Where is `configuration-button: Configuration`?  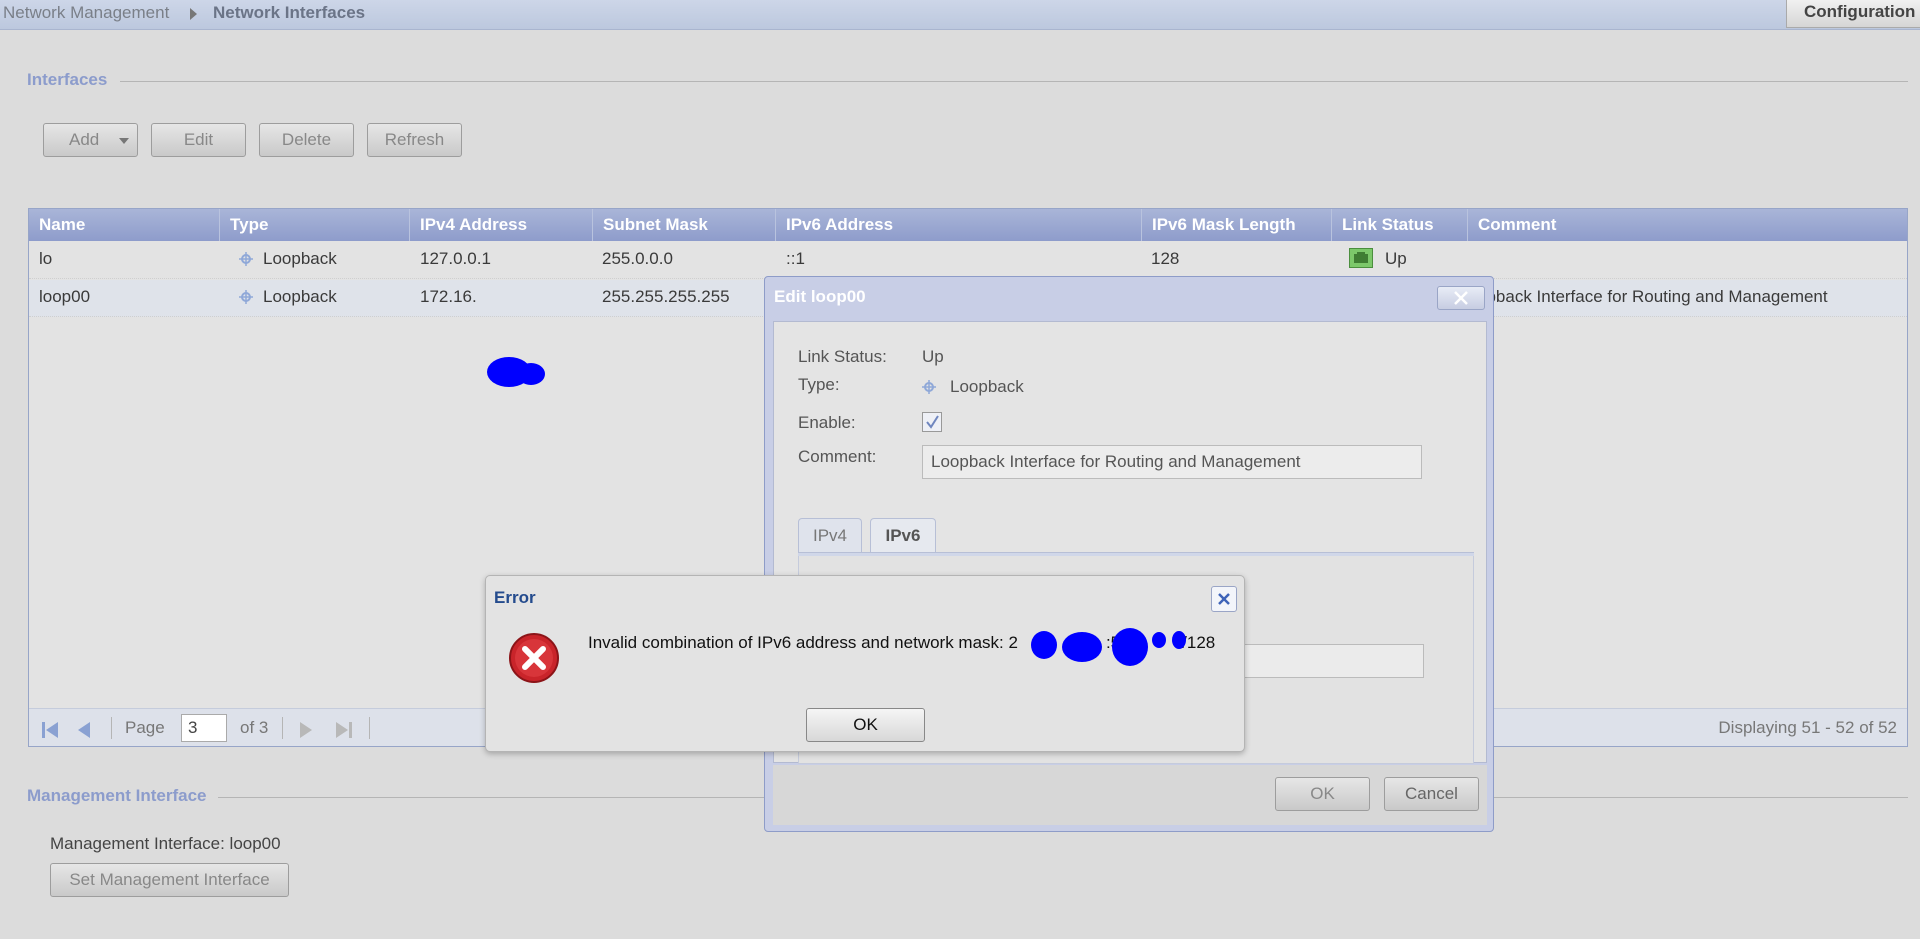 configuration-button: Configuration is located at coordinates (1853, 14).